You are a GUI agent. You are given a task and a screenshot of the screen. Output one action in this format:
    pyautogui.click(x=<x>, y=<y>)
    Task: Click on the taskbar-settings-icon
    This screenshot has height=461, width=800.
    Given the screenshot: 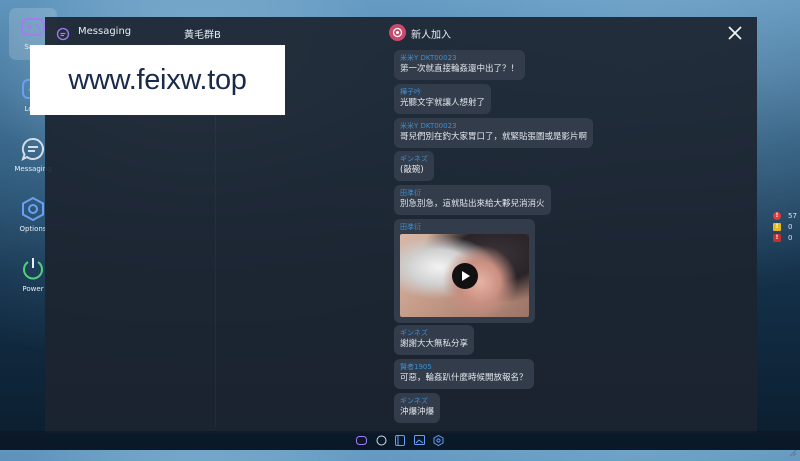 What is the action you would take?
    pyautogui.click(x=438, y=440)
    